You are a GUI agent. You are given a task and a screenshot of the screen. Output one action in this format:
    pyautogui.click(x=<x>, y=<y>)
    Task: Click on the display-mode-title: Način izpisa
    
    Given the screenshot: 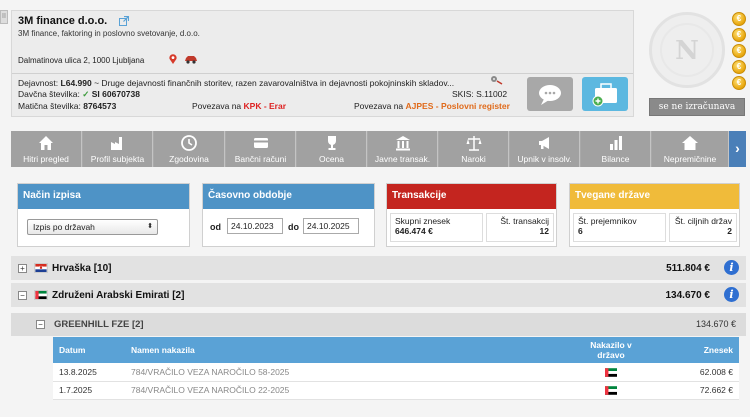 What is the action you would take?
    pyautogui.click(x=103, y=196)
    